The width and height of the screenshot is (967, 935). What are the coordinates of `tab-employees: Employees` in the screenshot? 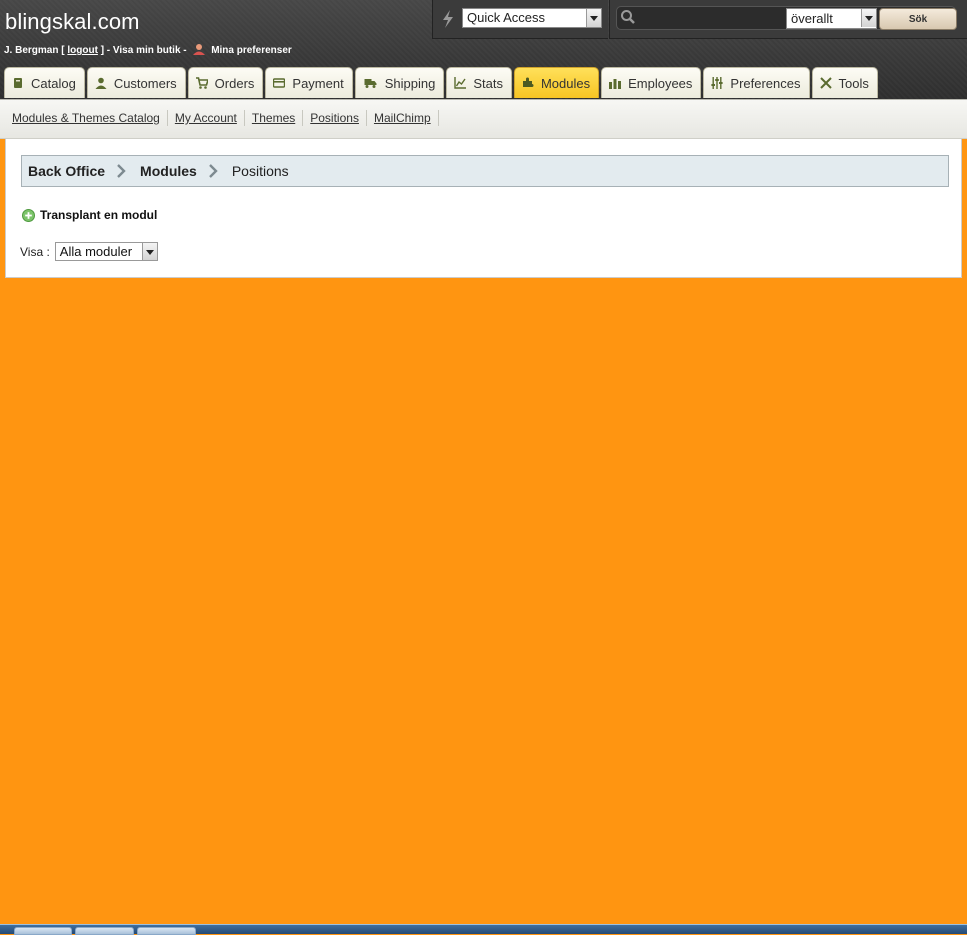 It's located at (651, 82).